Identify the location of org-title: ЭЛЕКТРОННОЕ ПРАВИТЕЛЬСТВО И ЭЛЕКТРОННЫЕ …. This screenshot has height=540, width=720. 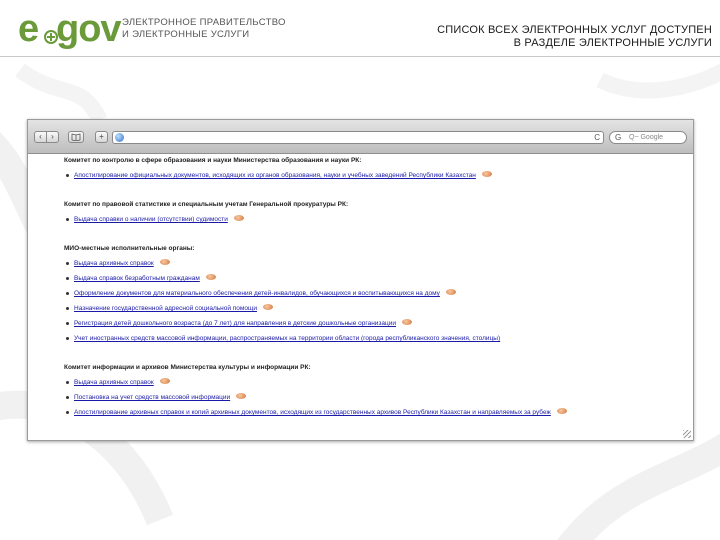
(204, 29).